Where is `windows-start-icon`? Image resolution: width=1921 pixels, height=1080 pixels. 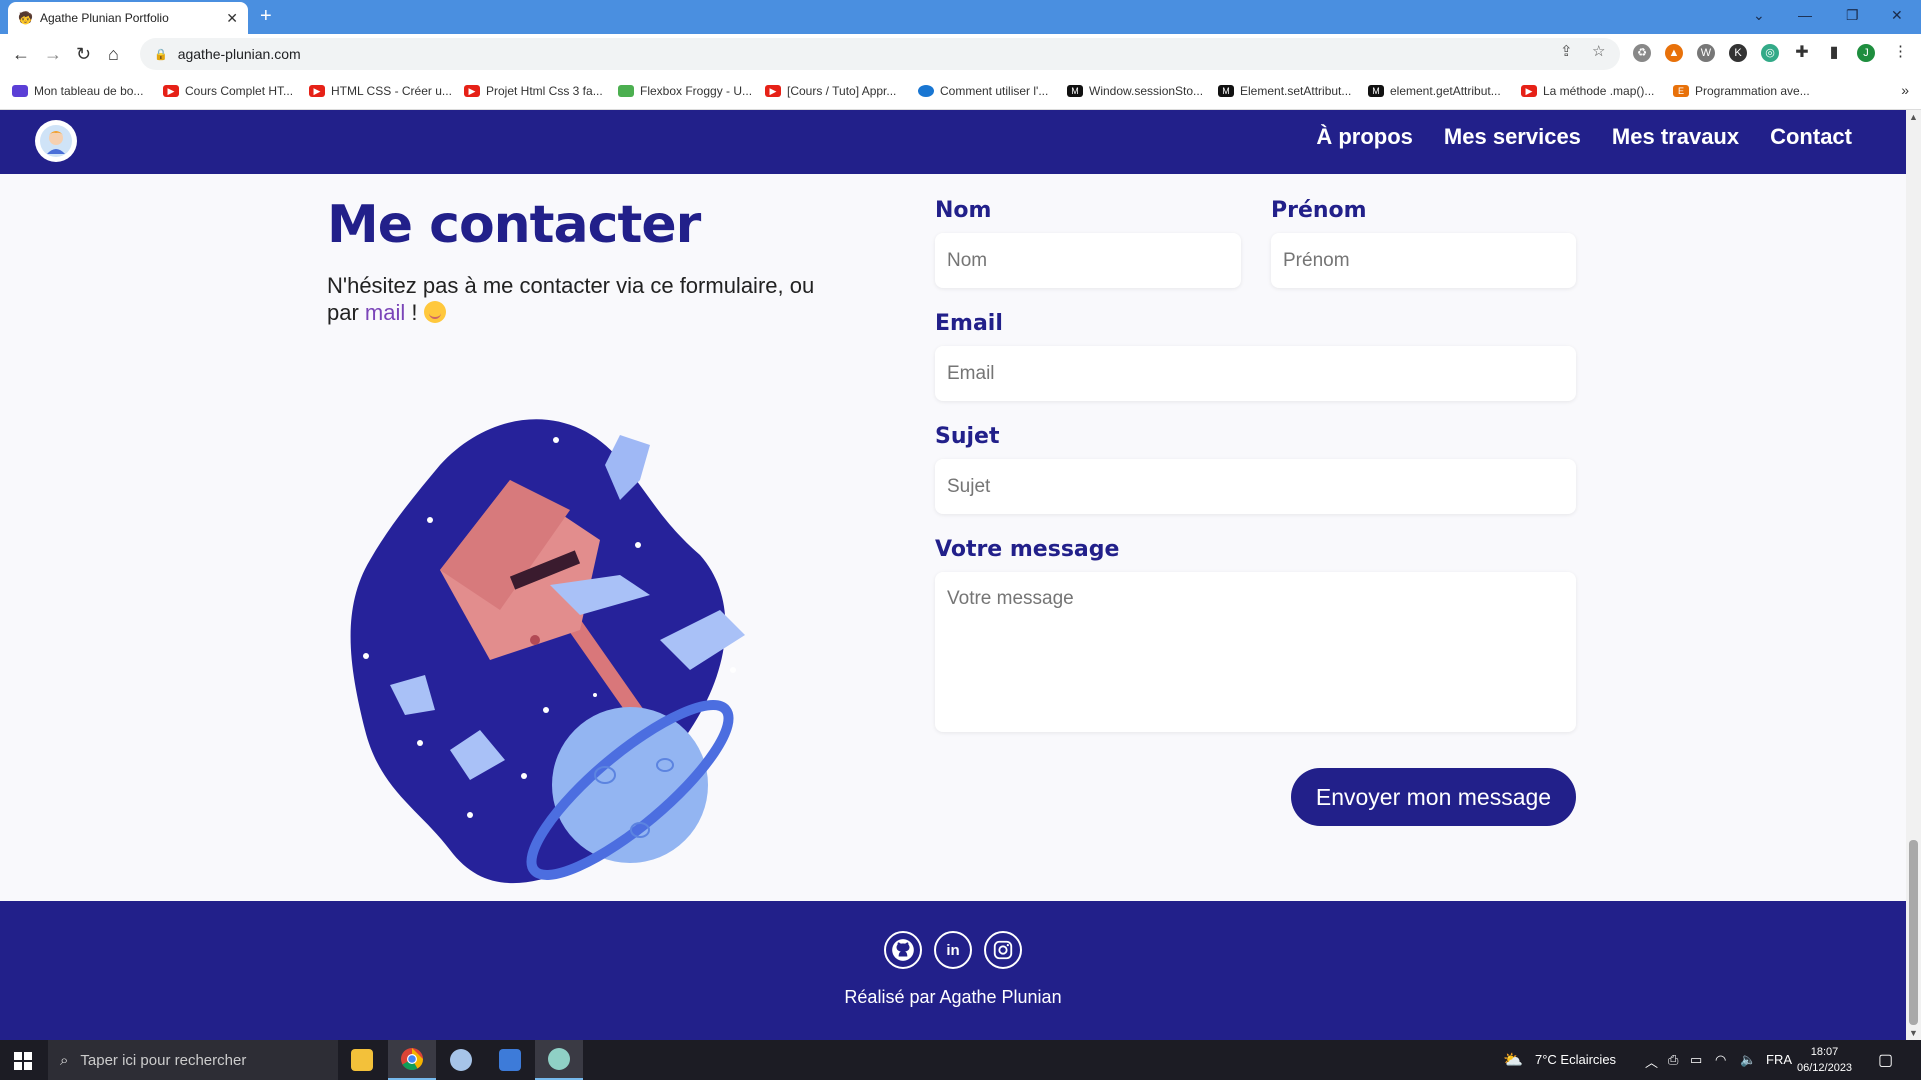
windows-start-icon is located at coordinates (23, 1061).